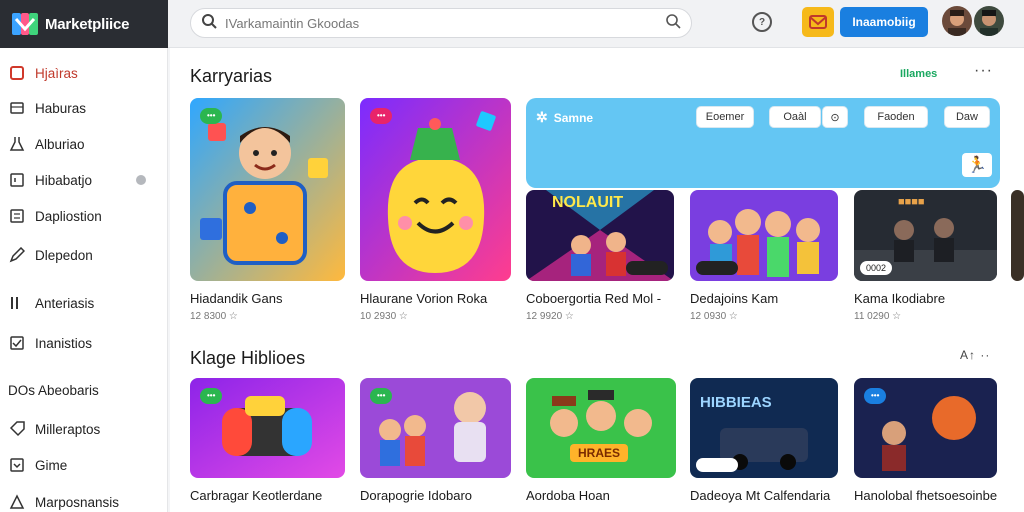 Image resolution: width=1024 pixels, height=512 pixels. I want to click on game-title: Kama Ikodiabre, so click(900, 298).